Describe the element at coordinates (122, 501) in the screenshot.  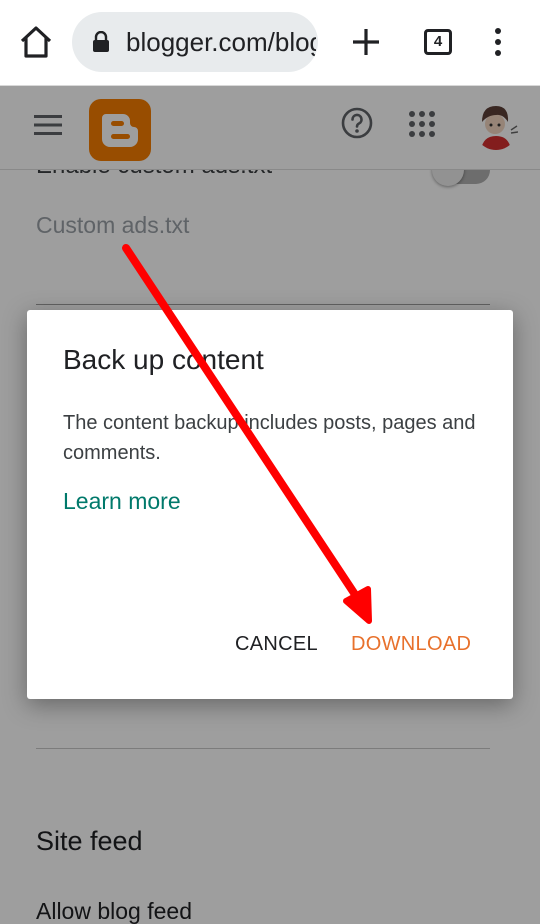
I see `learn-more-link: Learn more` at that location.